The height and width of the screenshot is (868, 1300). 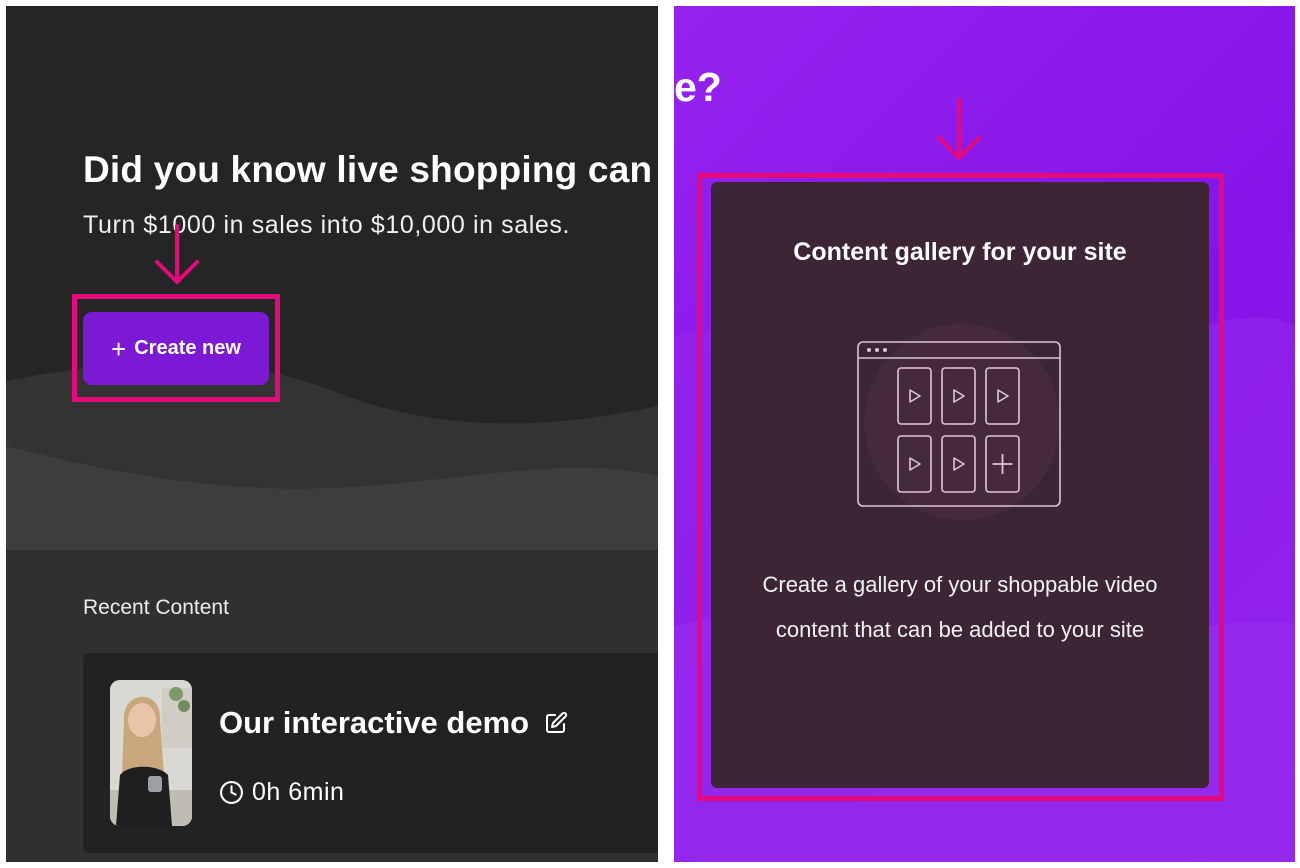 I want to click on background-waves, so click(x=332, y=456).